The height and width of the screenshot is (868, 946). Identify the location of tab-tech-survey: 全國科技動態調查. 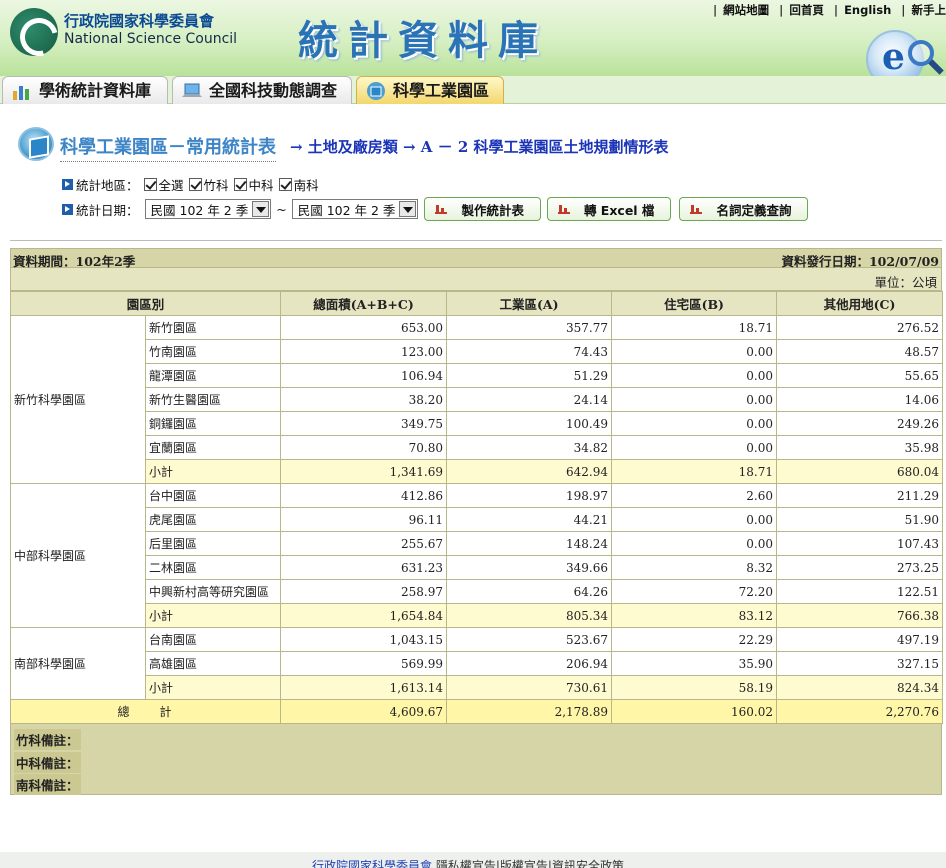
(262, 90).